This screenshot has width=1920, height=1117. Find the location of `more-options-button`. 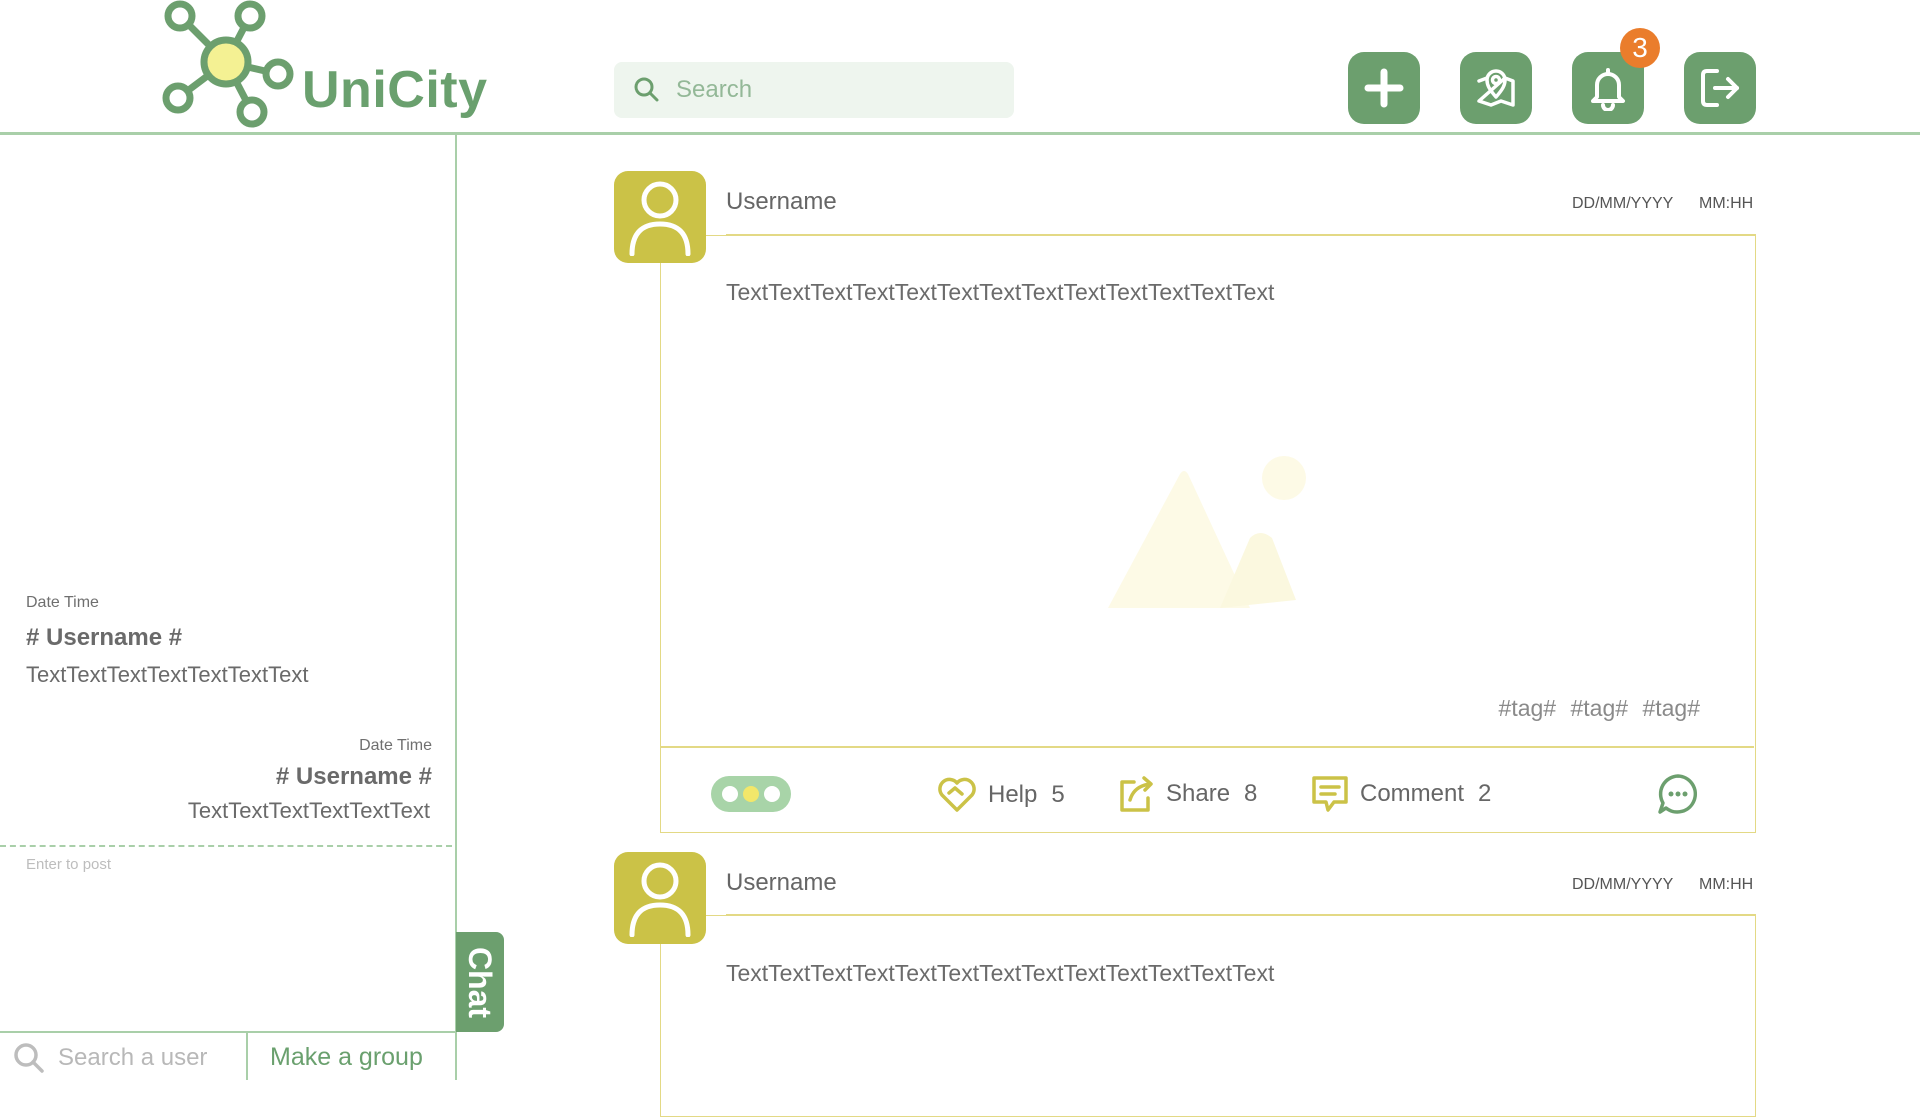

more-options-button is located at coordinates (751, 794).